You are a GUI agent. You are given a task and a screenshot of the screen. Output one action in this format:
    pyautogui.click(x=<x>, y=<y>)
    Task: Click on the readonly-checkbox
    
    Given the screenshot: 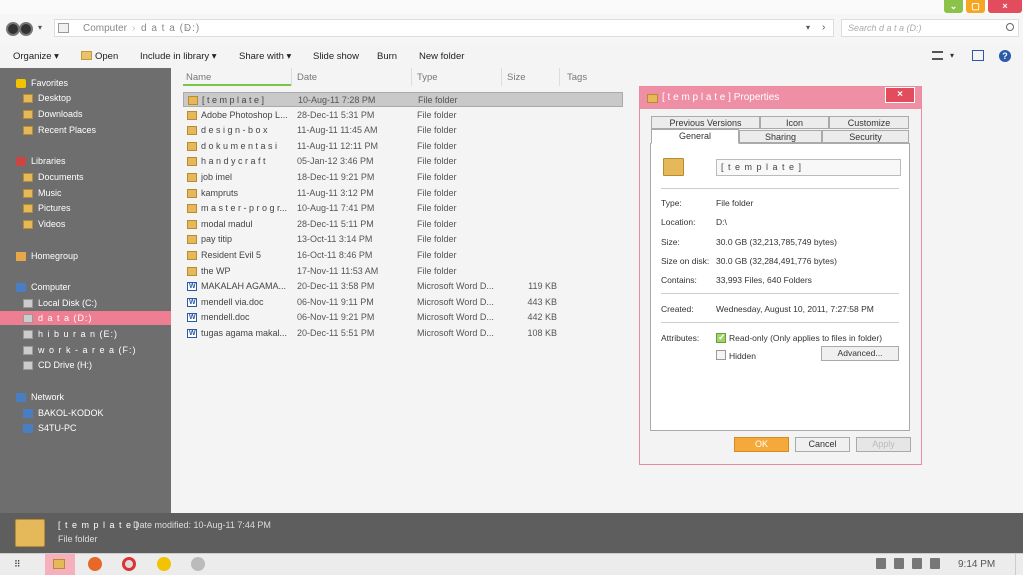 What is the action you would take?
    pyautogui.click(x=721, y=337)
    